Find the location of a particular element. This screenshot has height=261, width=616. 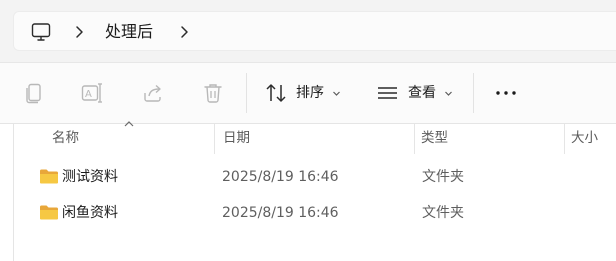

view-label: 查看 is located at coordinates (422, 93).